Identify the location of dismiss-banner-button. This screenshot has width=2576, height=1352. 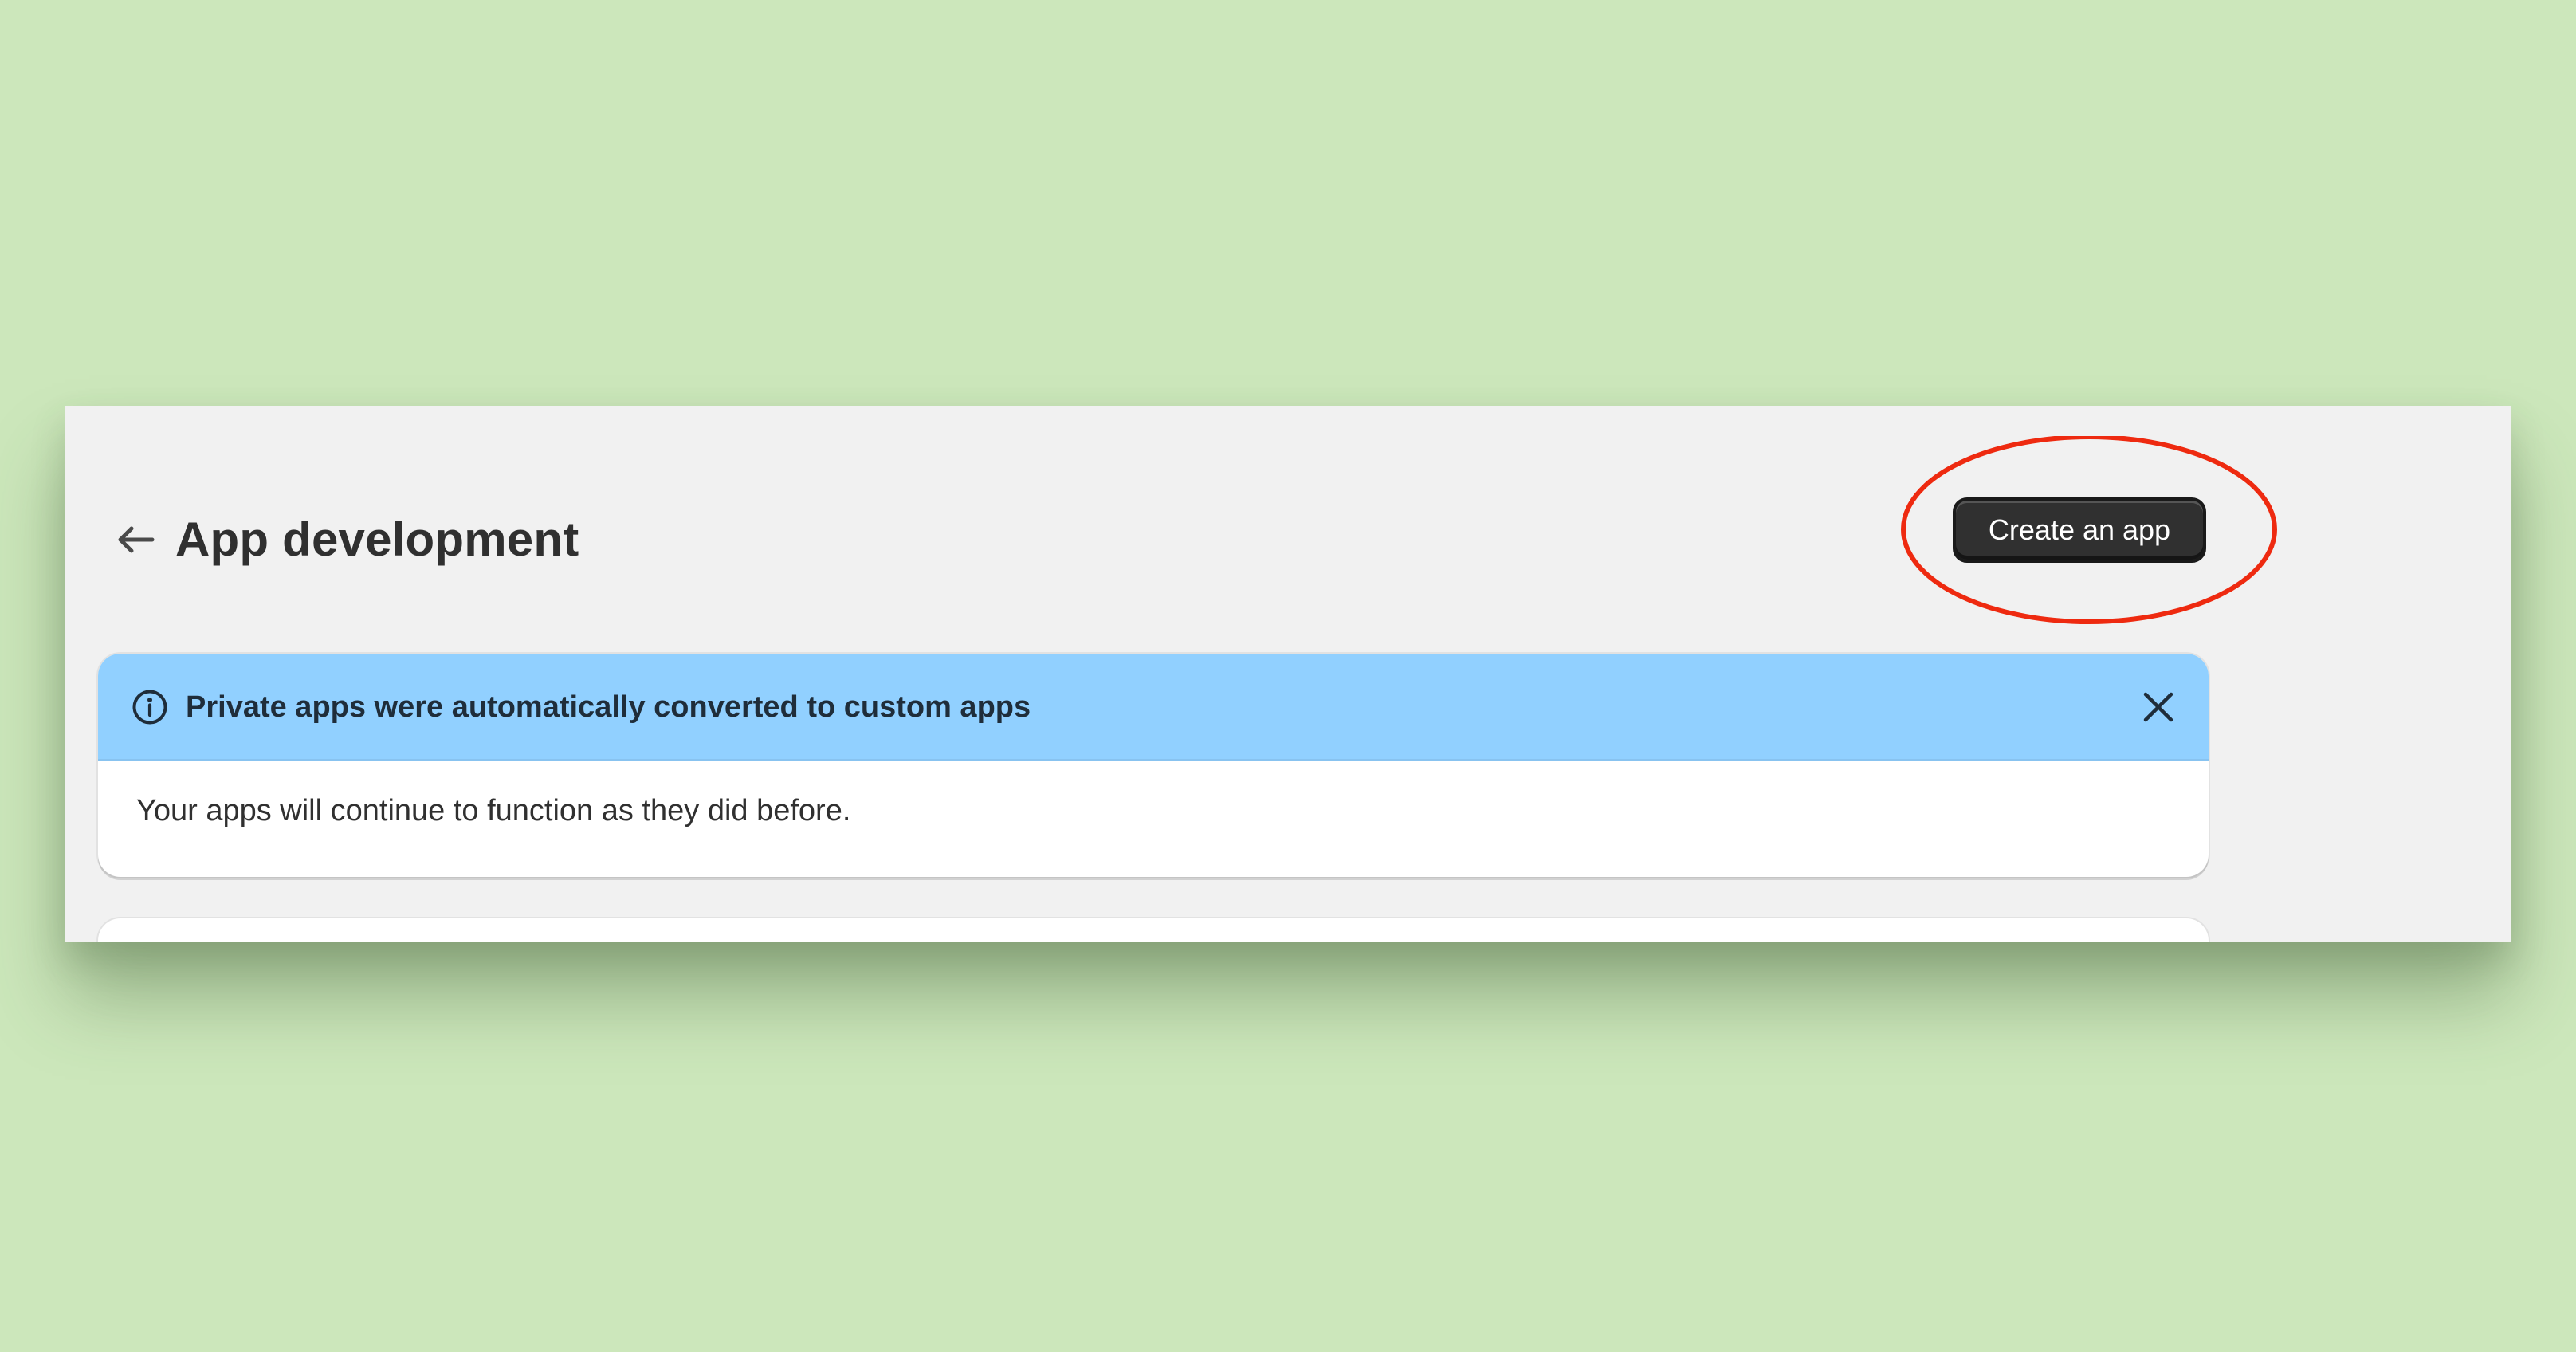
(2158, 707).